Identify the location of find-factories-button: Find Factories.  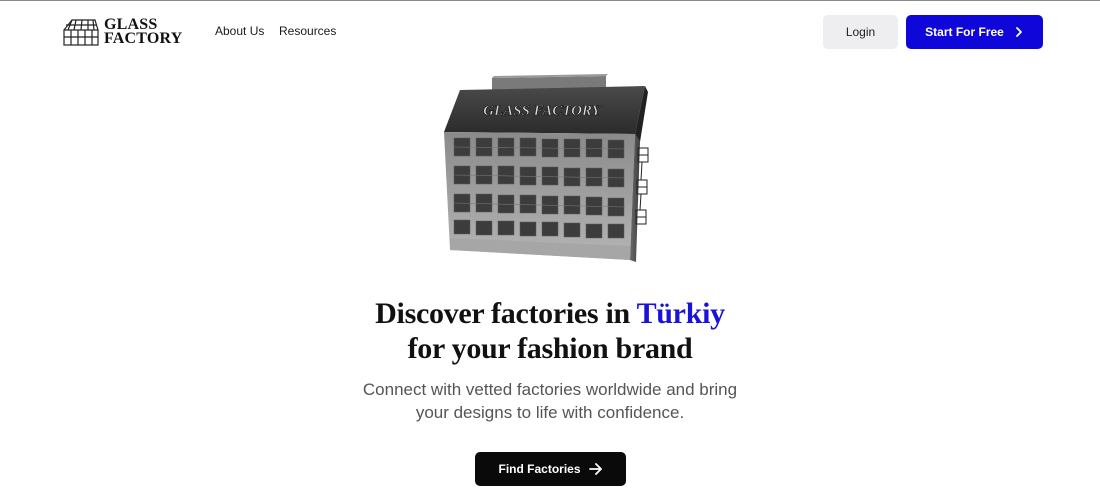
(550, 469).